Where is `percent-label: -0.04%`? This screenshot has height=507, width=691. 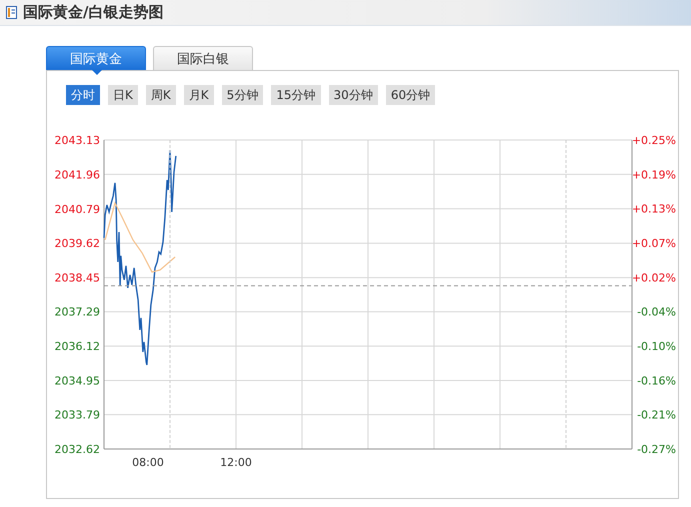 percent-label: -0.04% is located at coordinates (656, 312).